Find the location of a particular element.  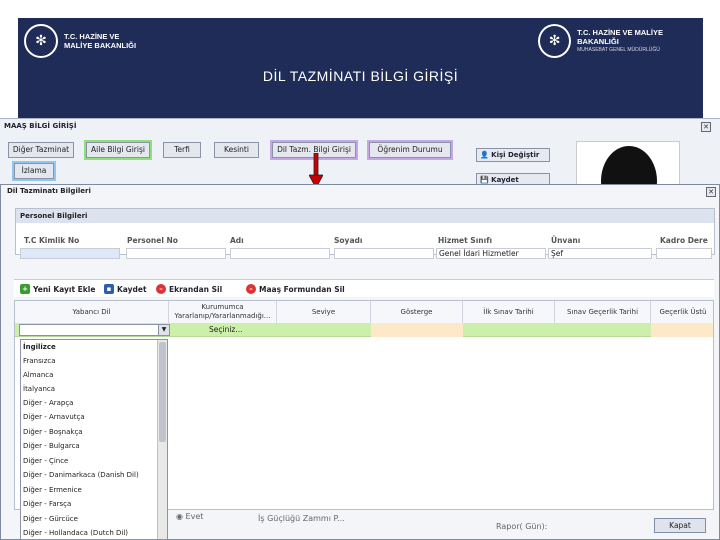

col-soyadi: Soyadı is located at coordinates (348, 240).